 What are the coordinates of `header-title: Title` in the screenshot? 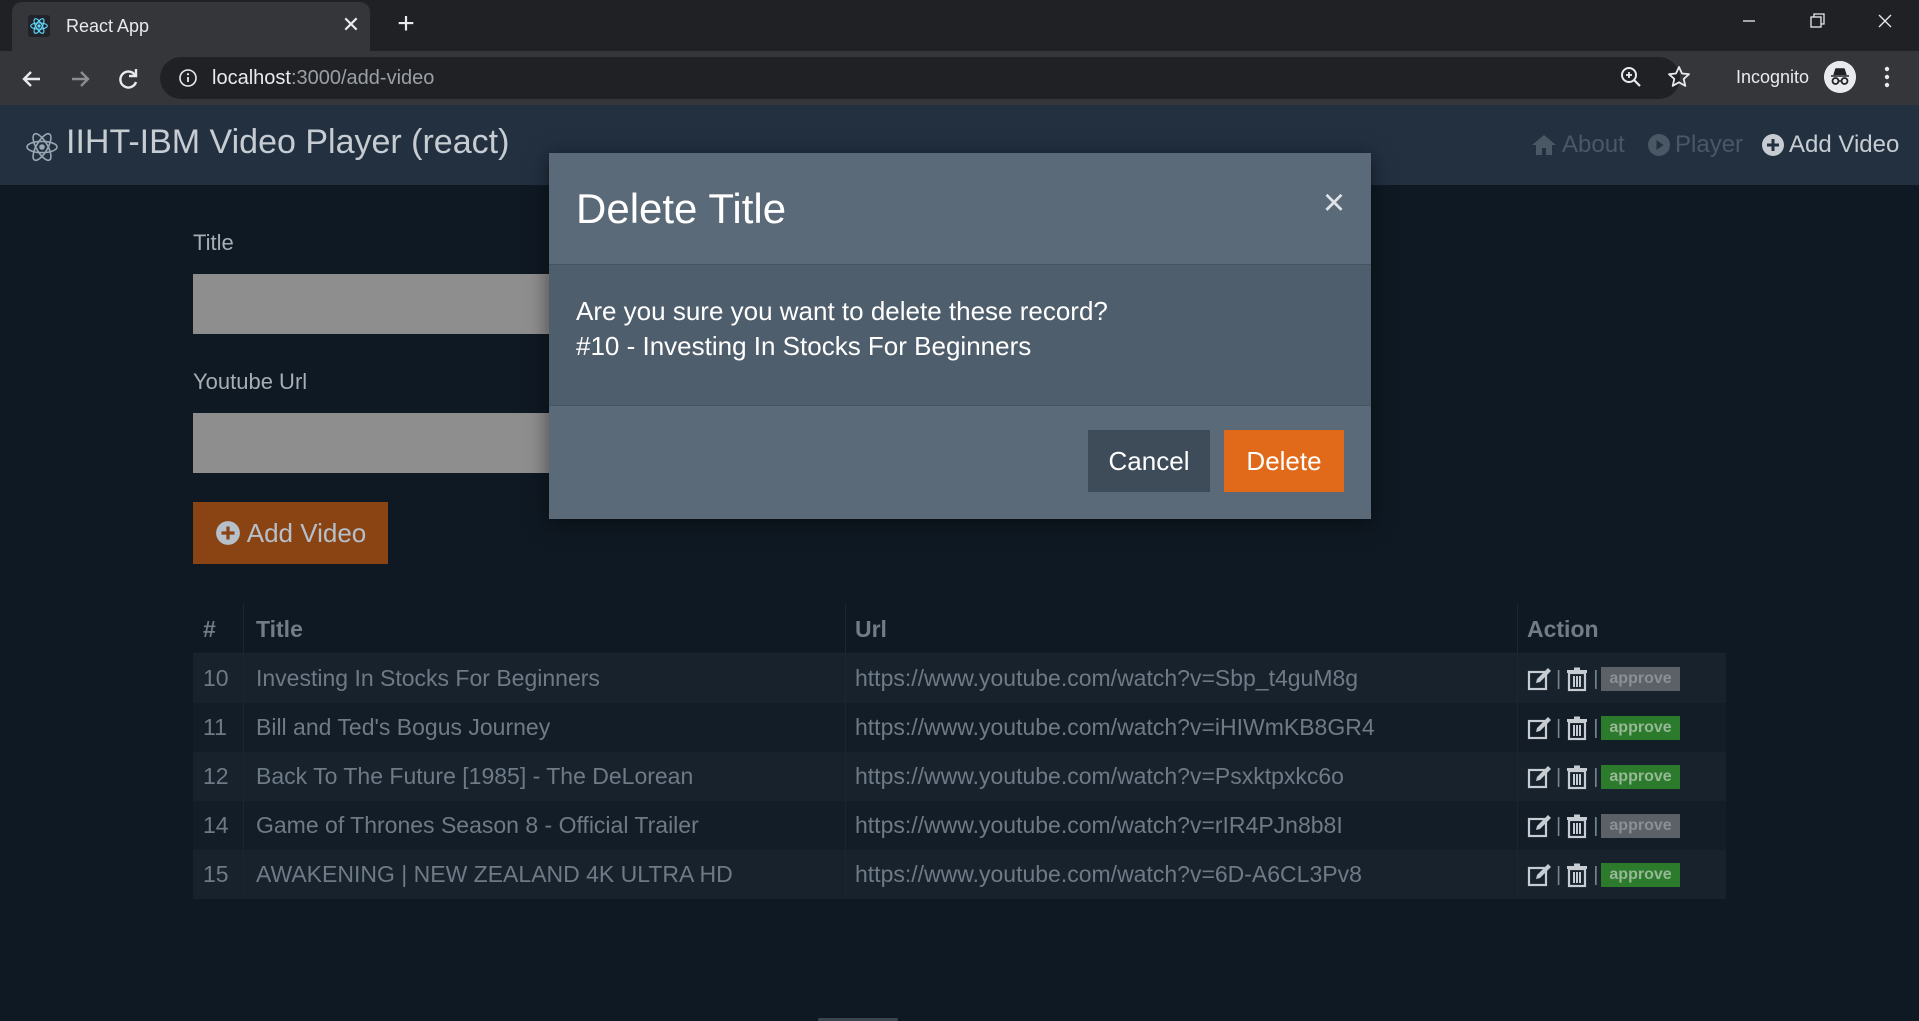 It's located at (279, 629).